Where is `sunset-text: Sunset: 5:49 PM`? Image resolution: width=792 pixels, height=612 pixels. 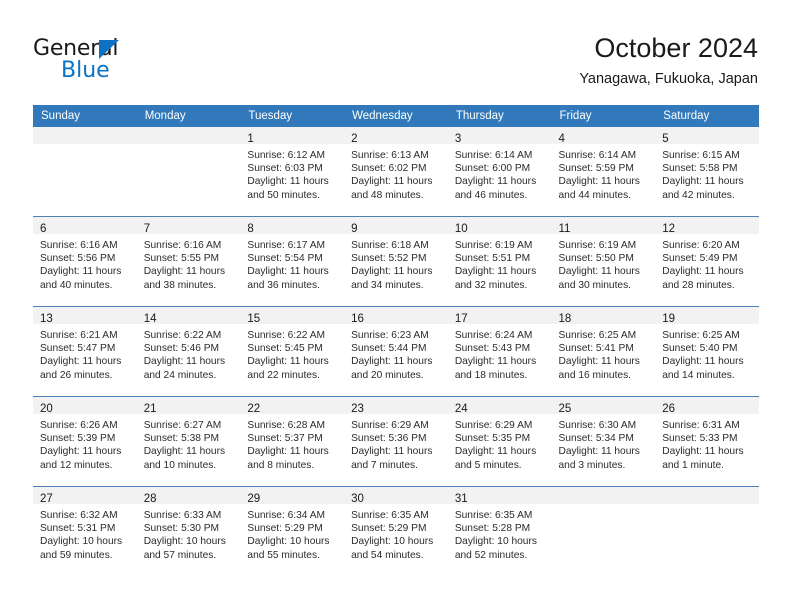
sunset-text: Sunset: 5:49 PM is located at coordinates (700, 259).